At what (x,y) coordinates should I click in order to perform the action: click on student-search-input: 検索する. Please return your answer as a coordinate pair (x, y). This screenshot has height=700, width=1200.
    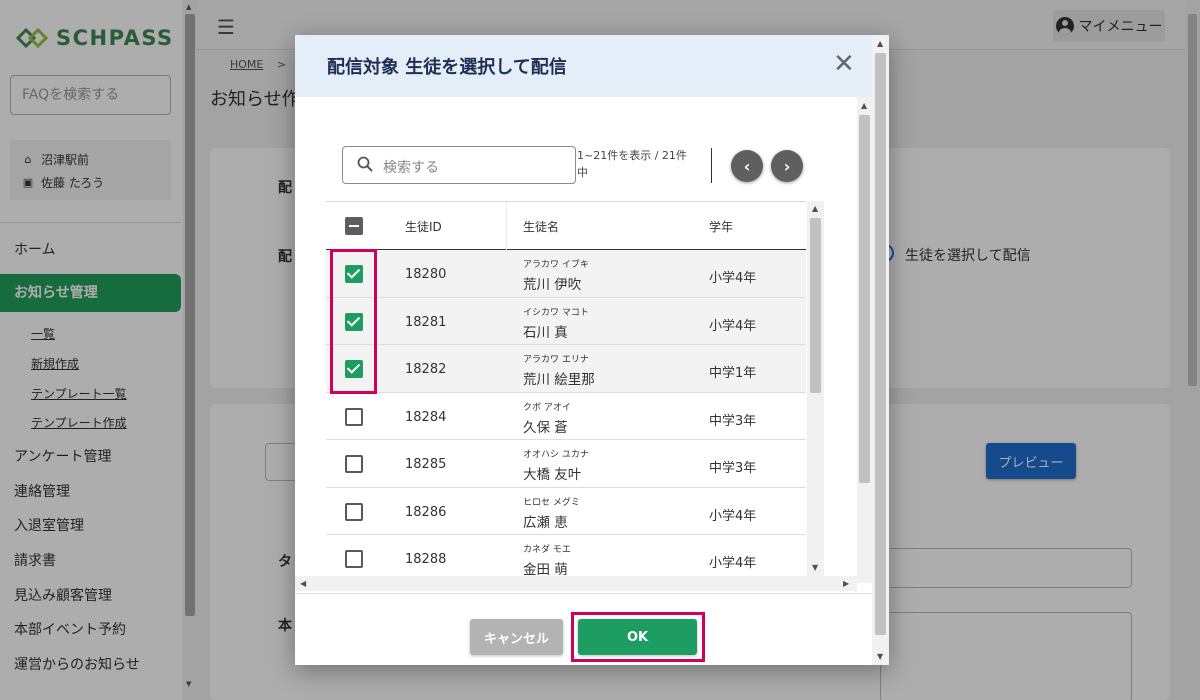
    Looking at the image, I should click on (459, 165).